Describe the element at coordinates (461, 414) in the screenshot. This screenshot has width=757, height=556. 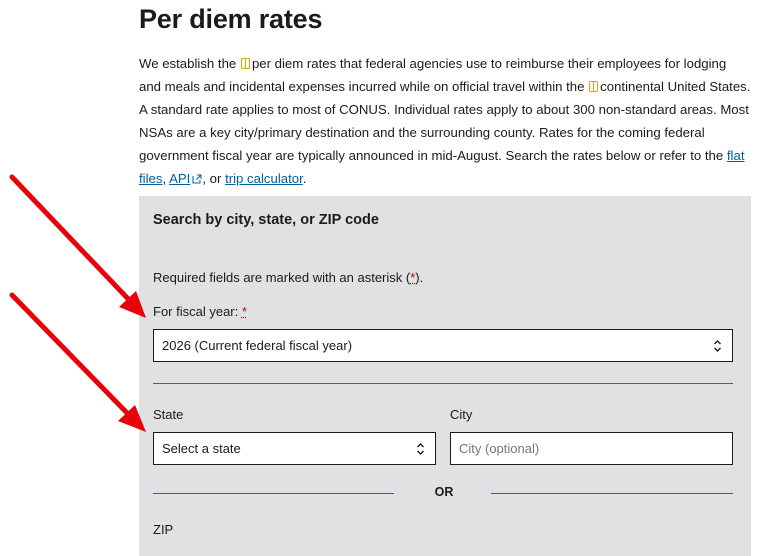
I see `city-label: City` at that location.